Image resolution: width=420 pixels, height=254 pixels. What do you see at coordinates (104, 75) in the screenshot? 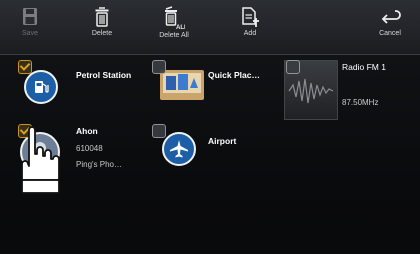
I see `petrol-station-title: Petrol Station` at bounding box center [104, 75].